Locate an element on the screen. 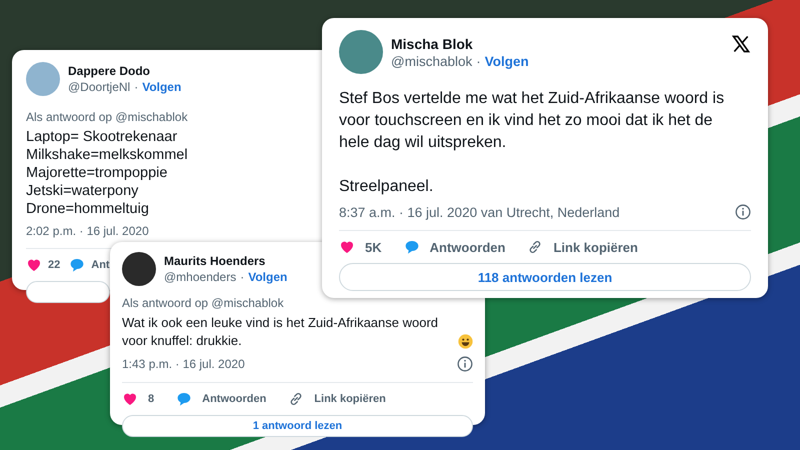 The width and height of the screenshot is (800, 450). timestamp: 8:37 a.m. · 16 jul. 2020 van Utrecht, Nederland is located at coordinates (479, 212).